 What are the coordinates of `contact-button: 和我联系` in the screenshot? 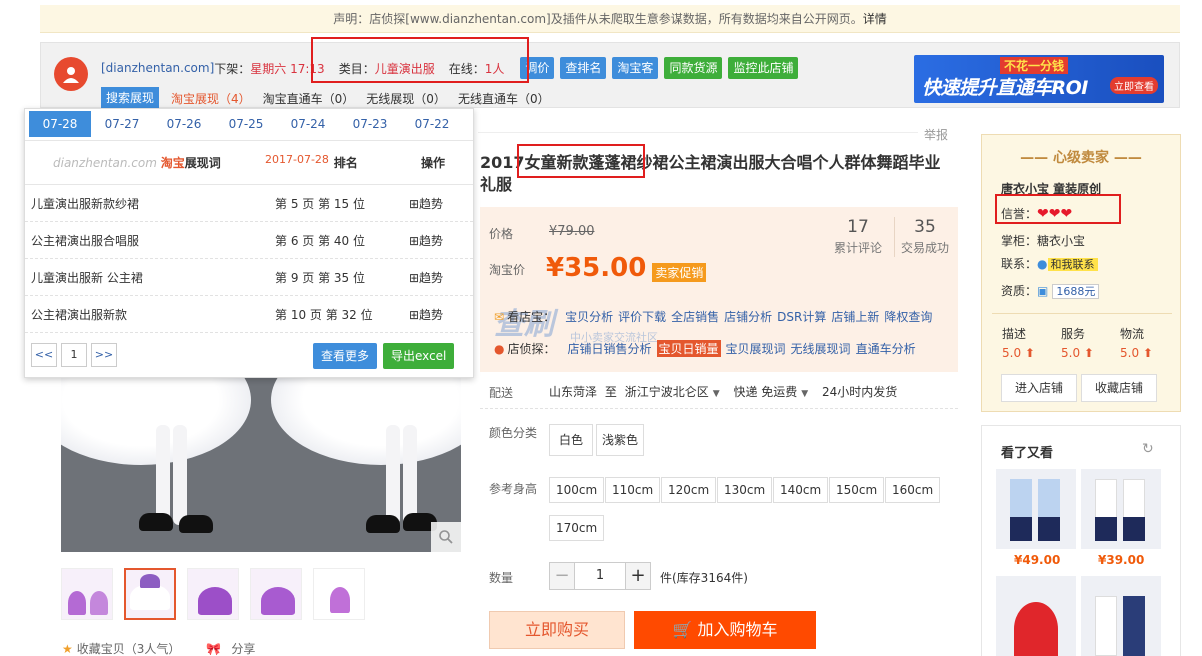 It's located at (1072, 264).